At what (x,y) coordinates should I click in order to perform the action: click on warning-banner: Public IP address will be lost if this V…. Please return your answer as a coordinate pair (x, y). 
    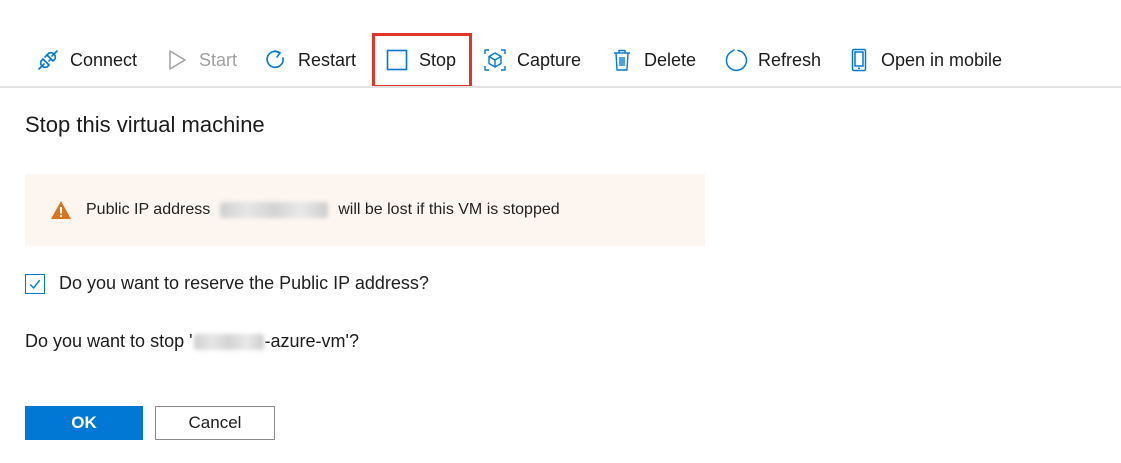
    Looking at the image, I should click on (365, 210).